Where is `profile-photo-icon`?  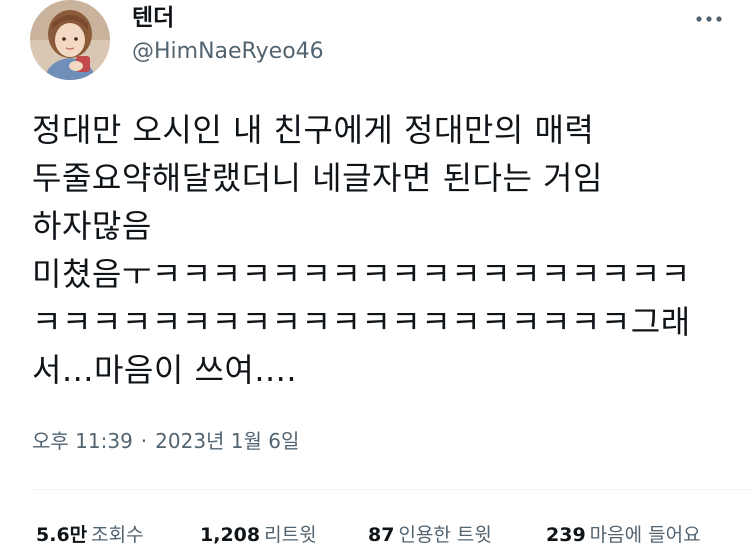
profile-photo-icon is located at coordinates (70, 40).